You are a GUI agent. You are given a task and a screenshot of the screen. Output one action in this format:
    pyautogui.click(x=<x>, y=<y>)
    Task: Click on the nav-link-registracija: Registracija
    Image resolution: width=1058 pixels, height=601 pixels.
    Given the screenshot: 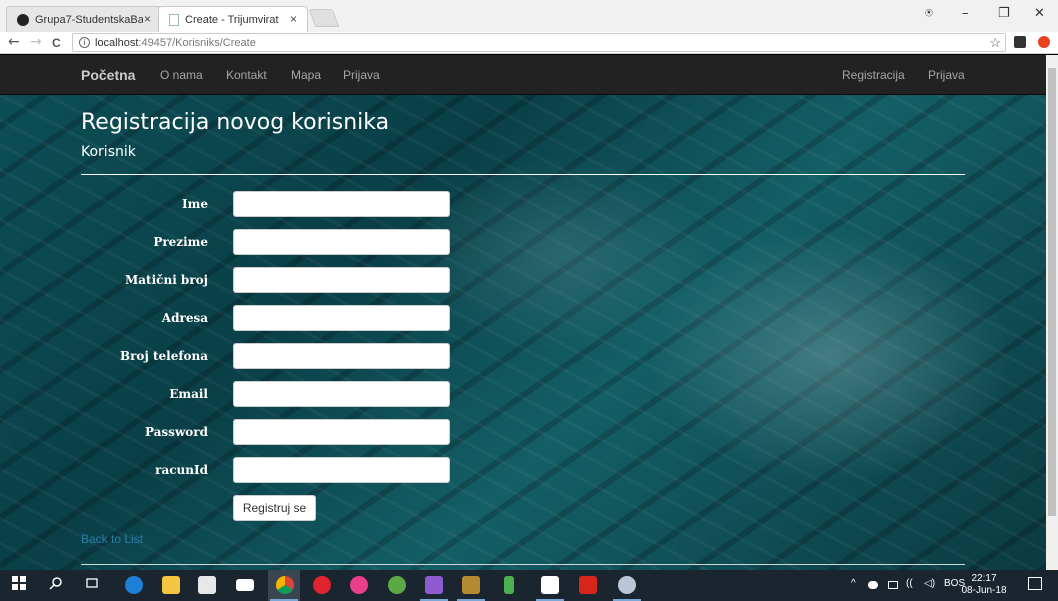 What is the action you would take?
    pyautogui.click(x=873, y=75)
    